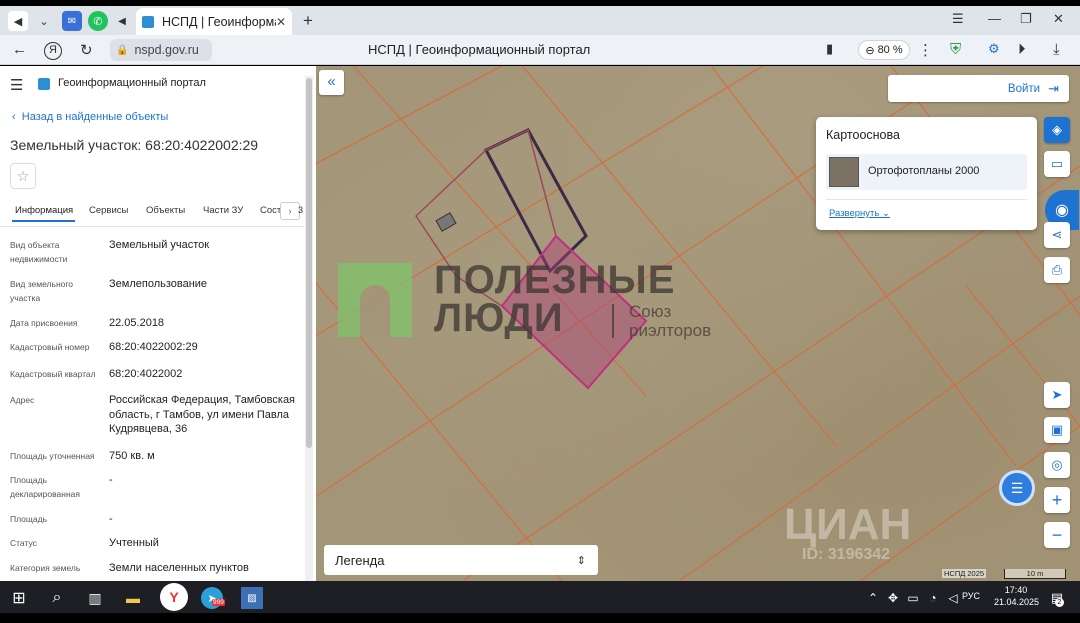  I want to click on extension-icon: ⚙, so click(994, 49).